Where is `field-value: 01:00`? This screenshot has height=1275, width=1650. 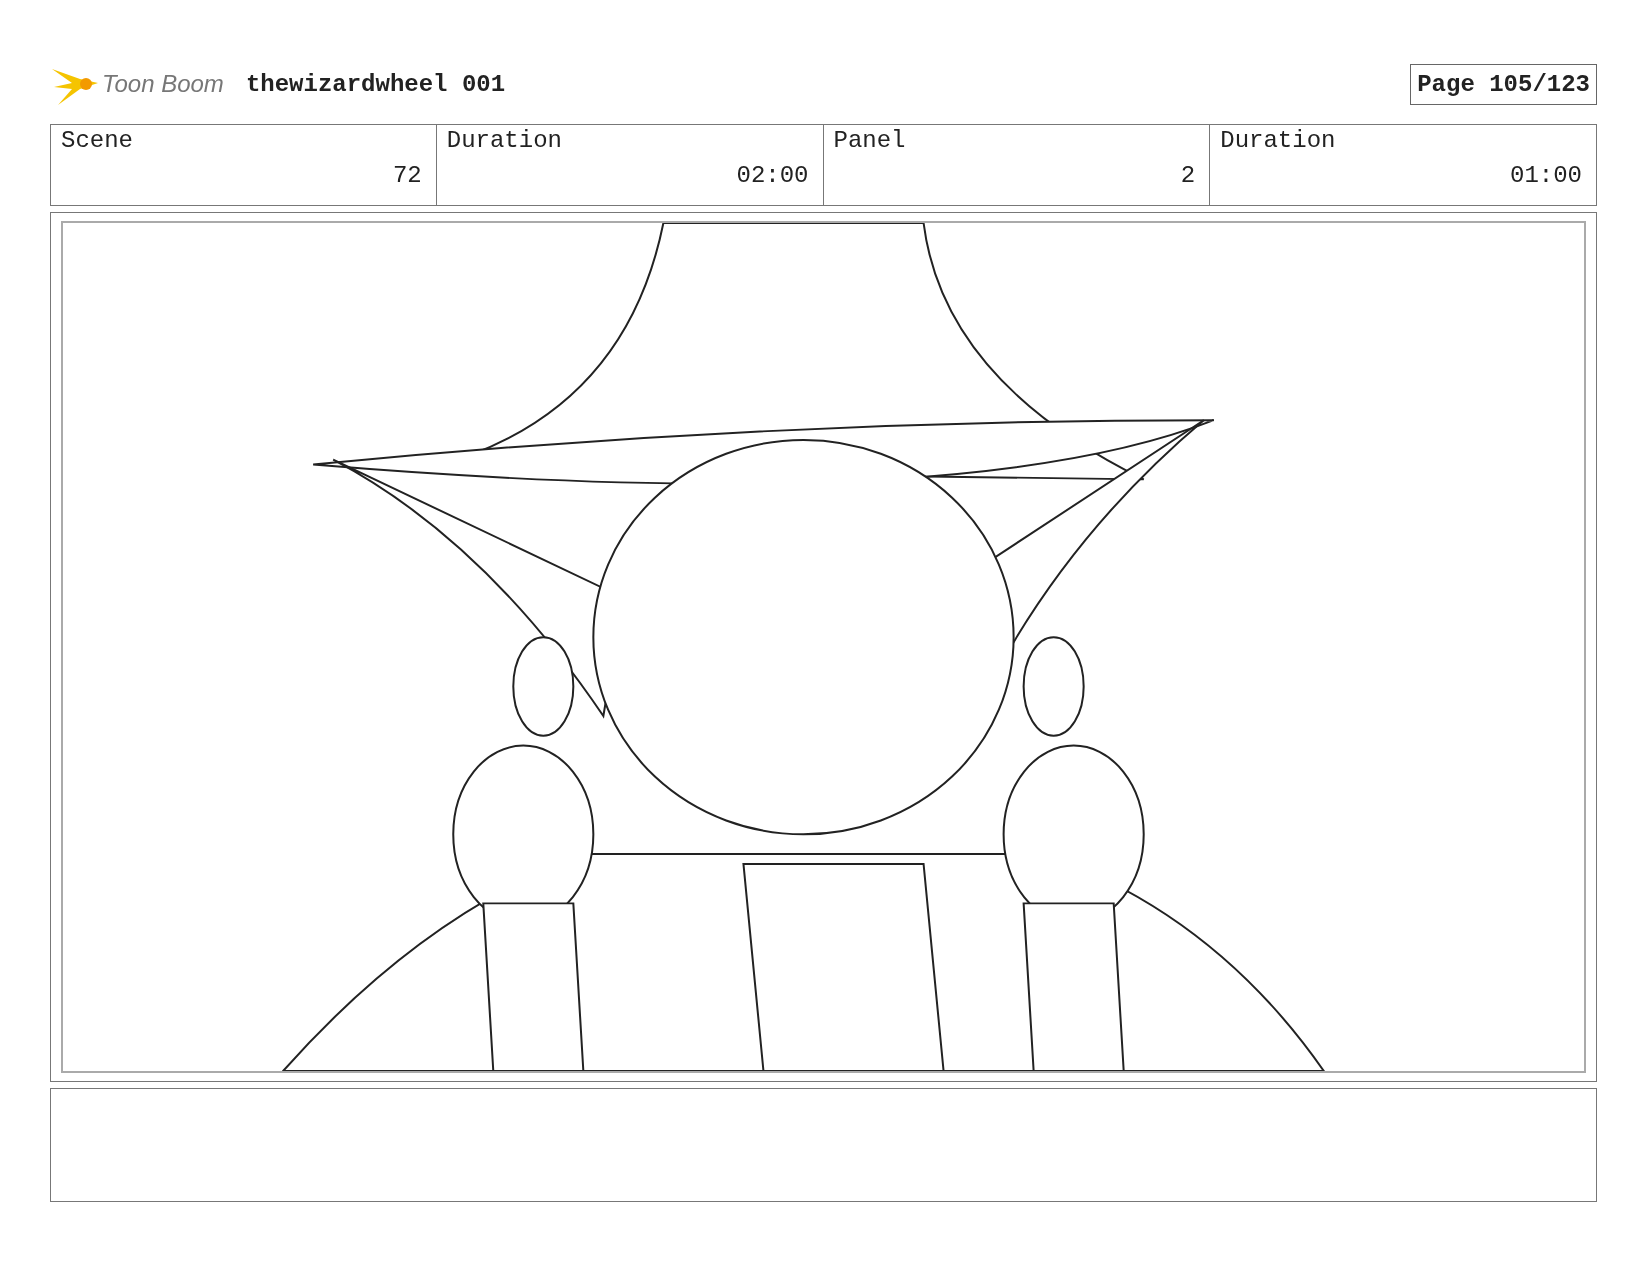
field-value: 01:00 is located at coordinates (1546, 175).